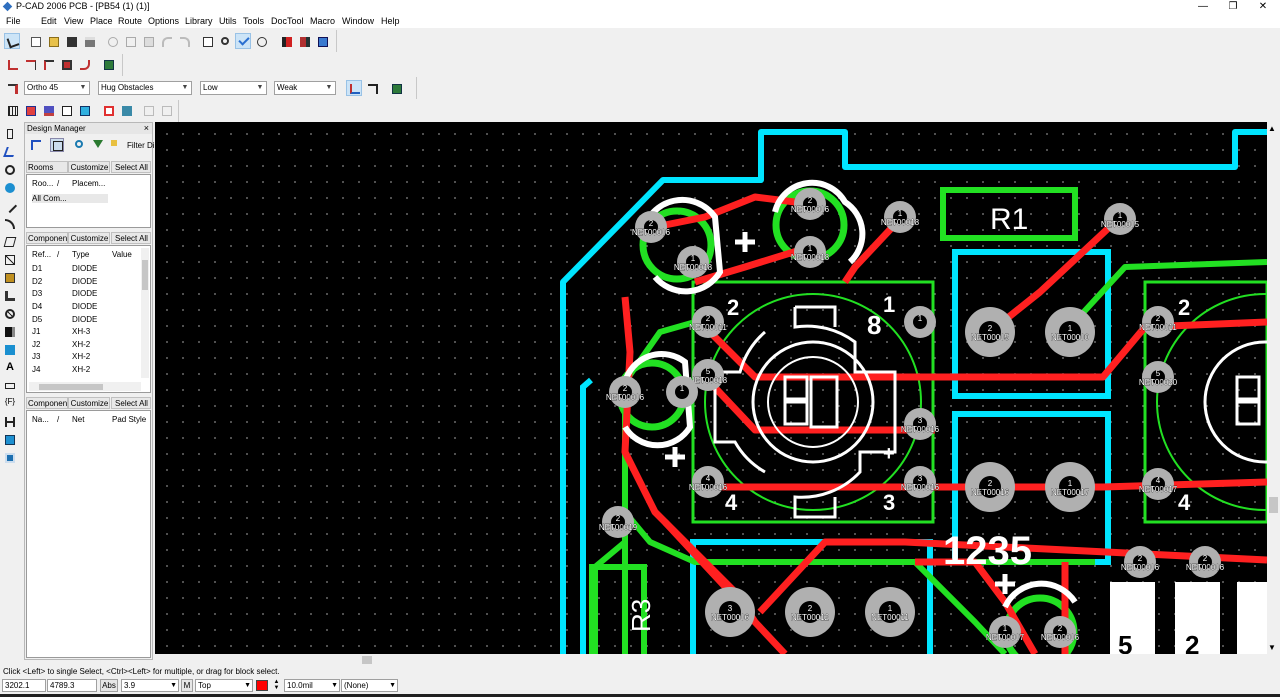  What do you see at coordinates (49, 21) in the screenshot?
I see `menu-edit: Edit` at bounding box center [49, 21].